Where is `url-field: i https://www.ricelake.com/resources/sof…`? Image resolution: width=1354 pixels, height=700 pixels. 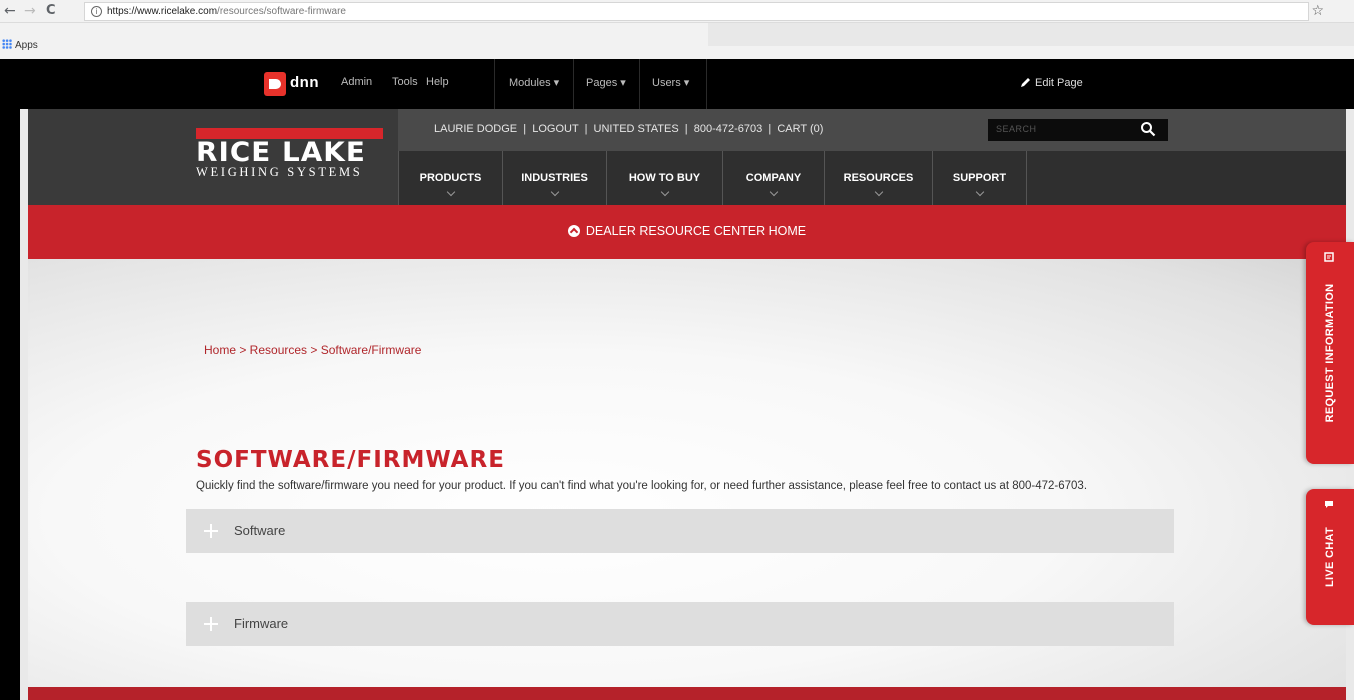
url-field: i https://www.ricelake.com/resources/sof… is located at coordinates (696, 11).